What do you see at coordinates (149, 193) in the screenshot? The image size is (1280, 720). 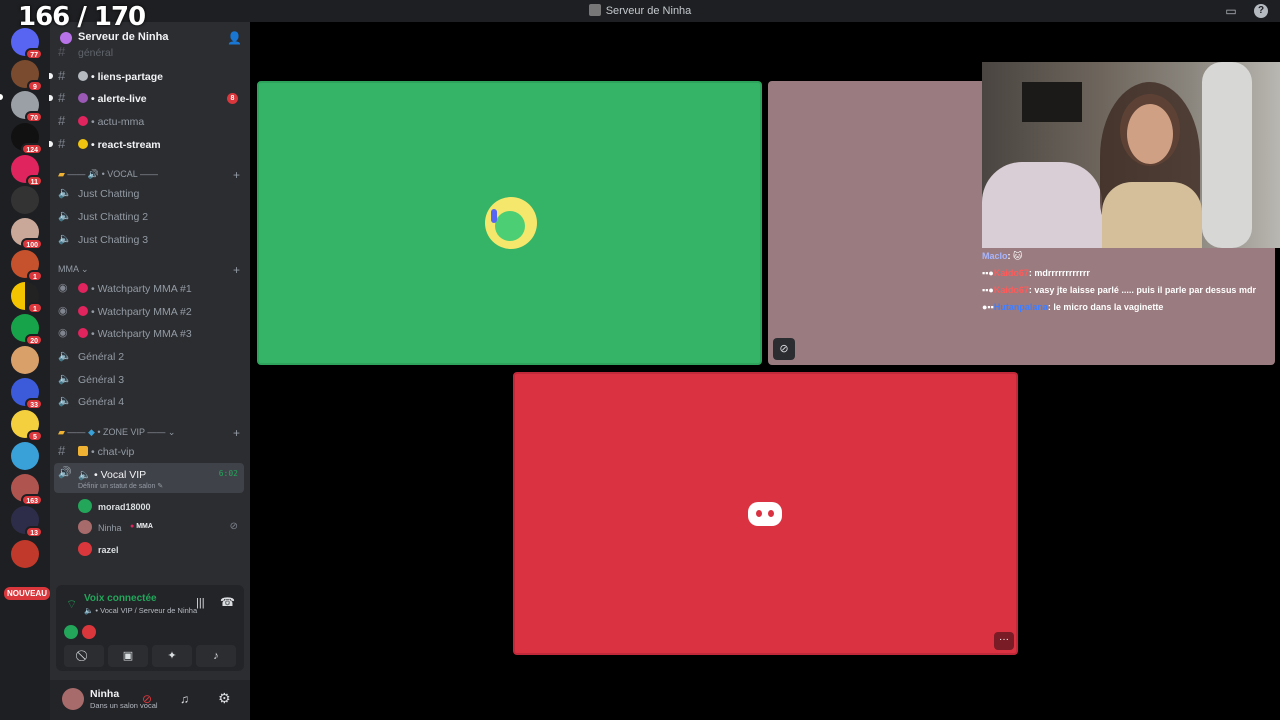 I see `voice-channel-just-chatting: 🔈 Just Chatting` at bounding box center [149, 193].